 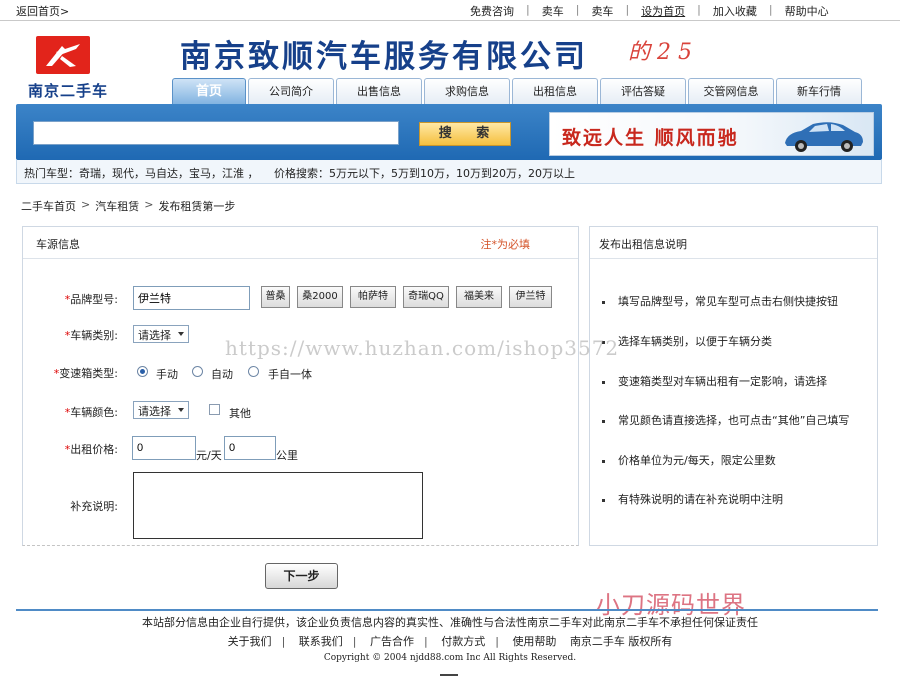 I want to click on company-name: 南京致顺汽车服务有限公司, so click(x=384, y=57).